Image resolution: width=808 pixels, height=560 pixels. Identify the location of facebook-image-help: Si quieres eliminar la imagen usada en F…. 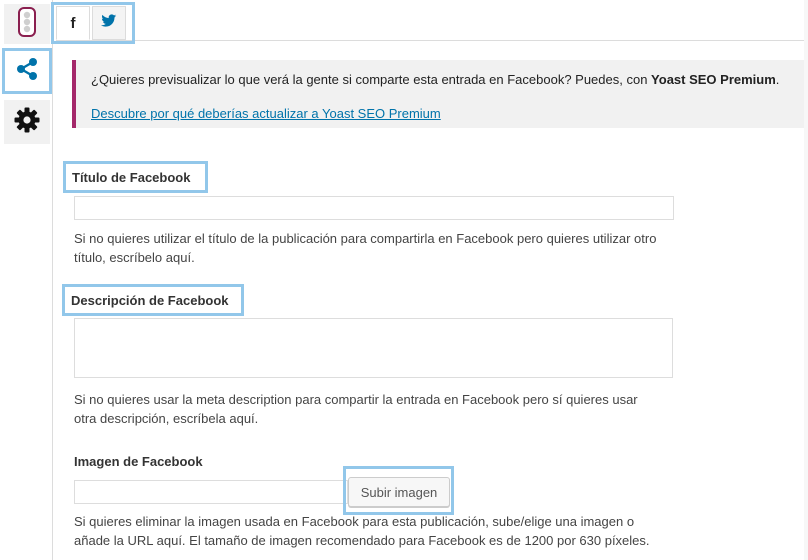
(362, 531).